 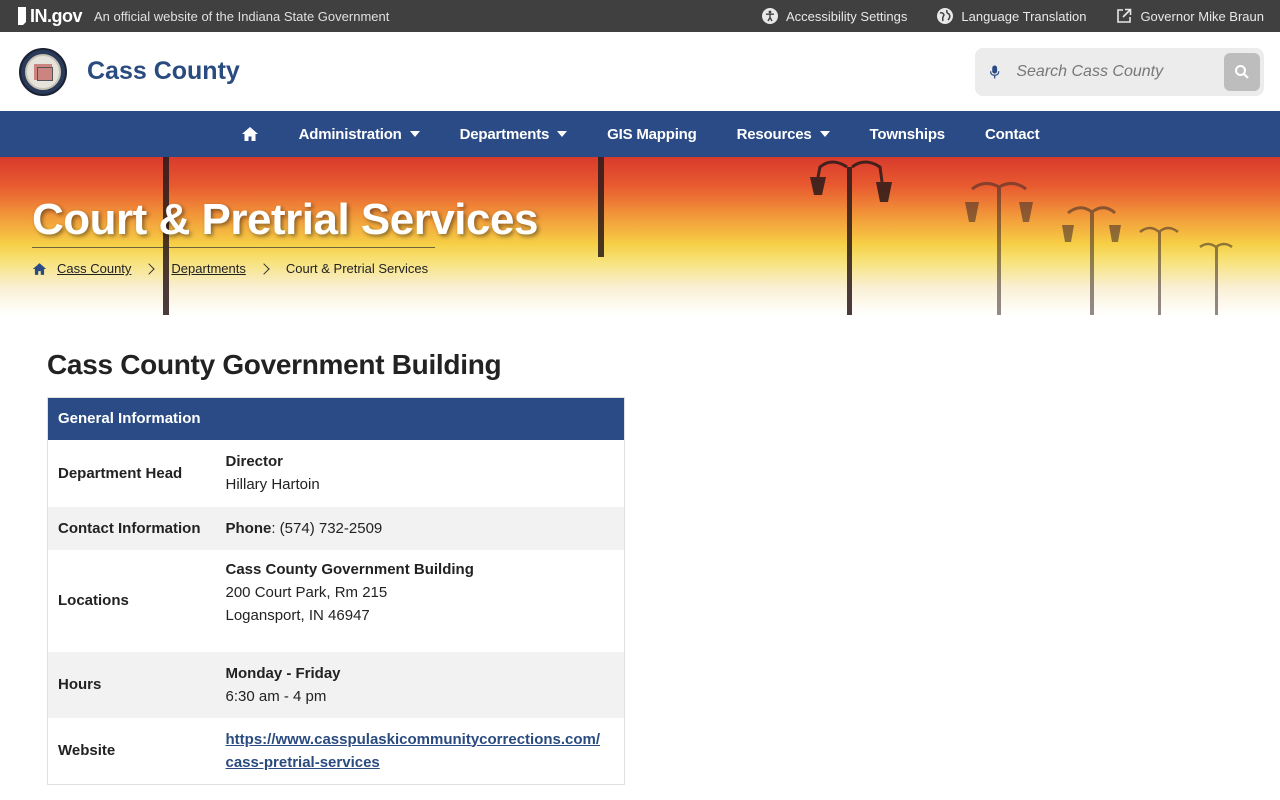 What do you see at coordinates (56, 15) in the screenshot?
I see `ingov-logo-text: IN.gov` at bounding box center [56, 15].